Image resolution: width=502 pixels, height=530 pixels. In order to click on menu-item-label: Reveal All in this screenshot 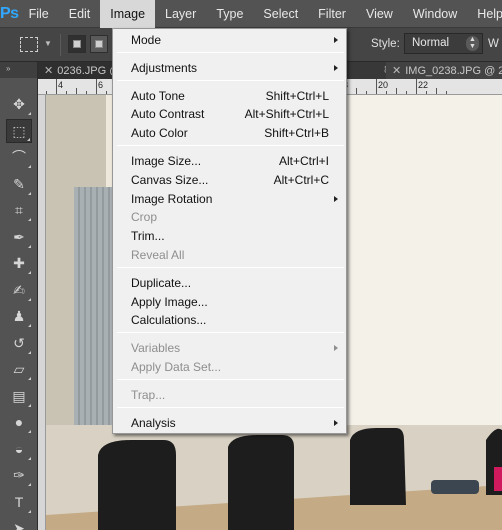, I will do `click(158, 255)`.